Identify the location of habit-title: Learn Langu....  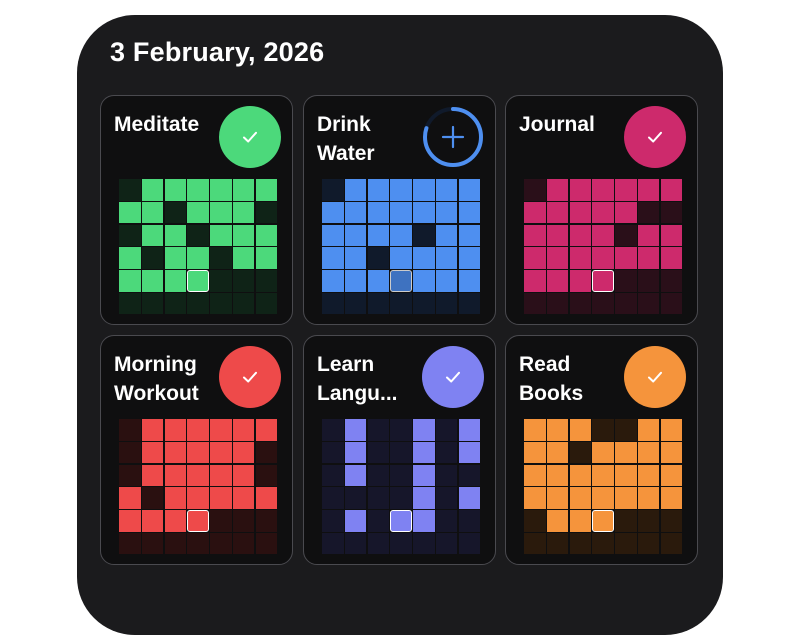
(357, 379).